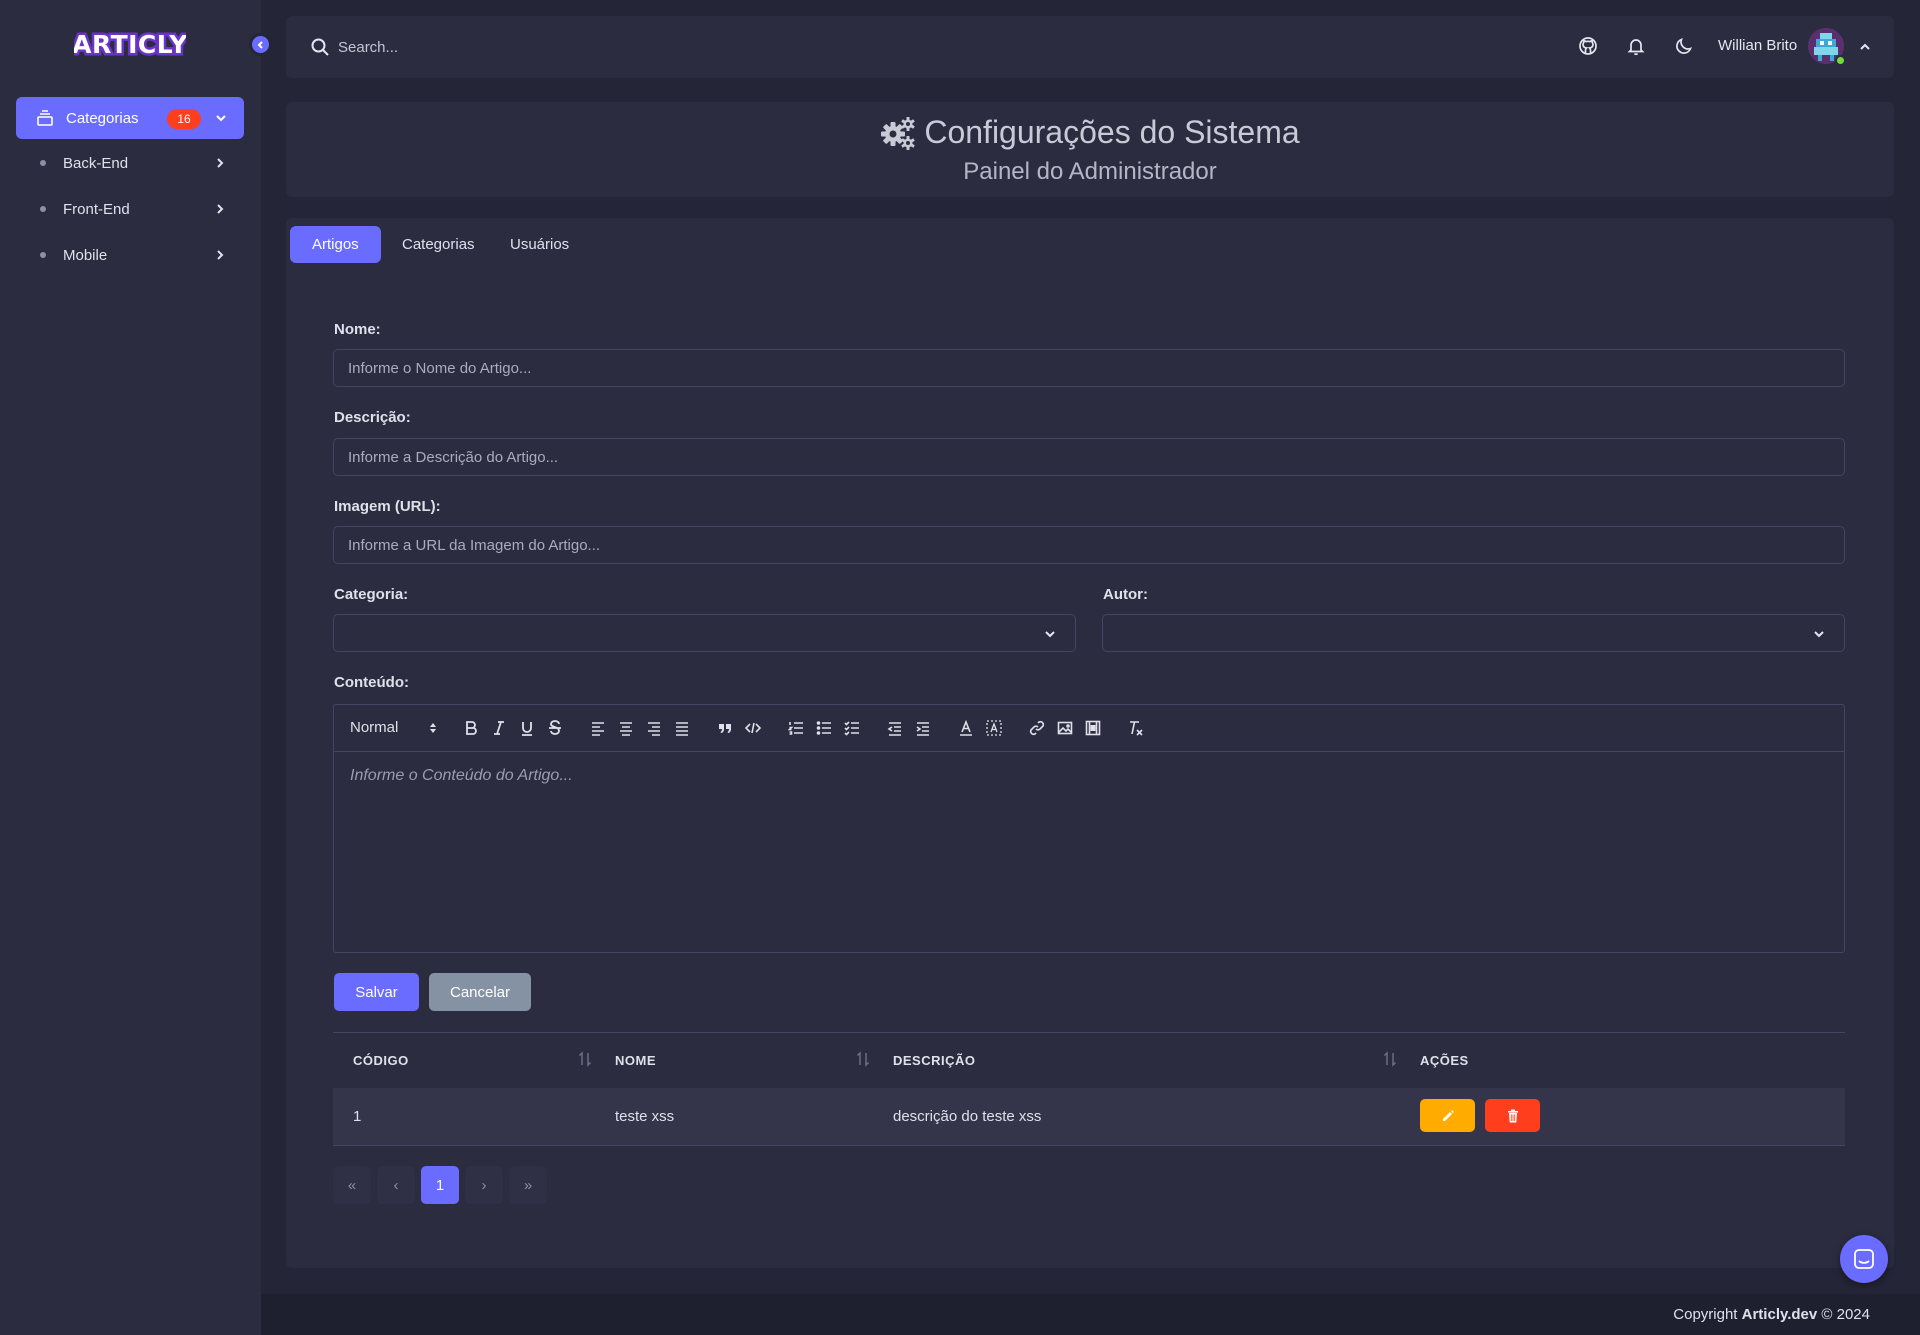  I want to click on align-left-icon, so click(598, 729).